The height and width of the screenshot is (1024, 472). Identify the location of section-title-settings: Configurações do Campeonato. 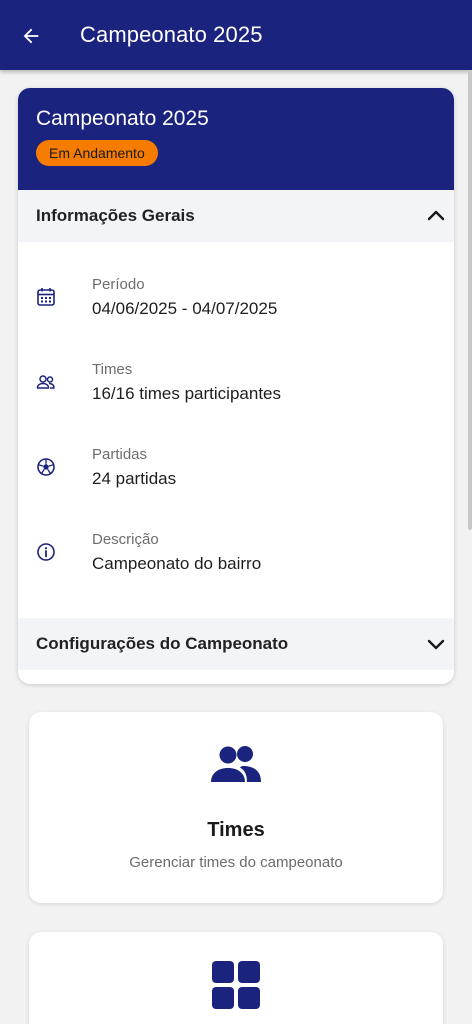
(162, 643).